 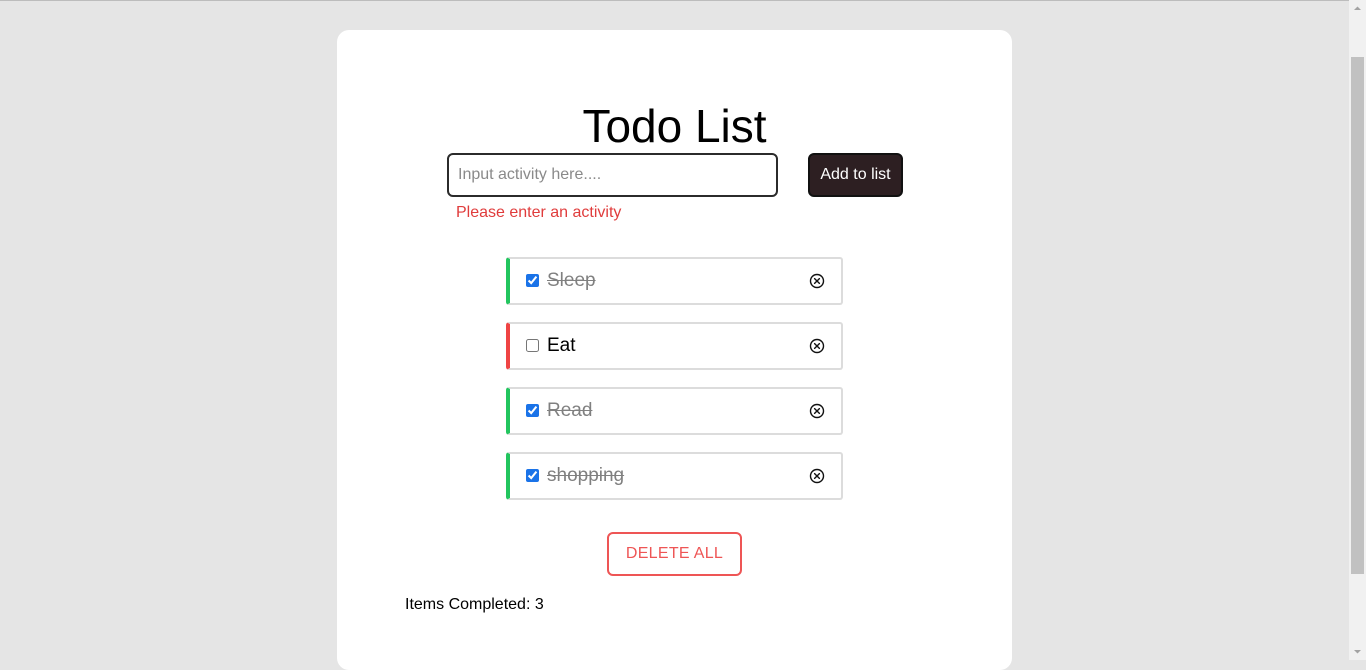 I want to click on items-completed-count: Items Completed: 3, so click(x=474, y=604).